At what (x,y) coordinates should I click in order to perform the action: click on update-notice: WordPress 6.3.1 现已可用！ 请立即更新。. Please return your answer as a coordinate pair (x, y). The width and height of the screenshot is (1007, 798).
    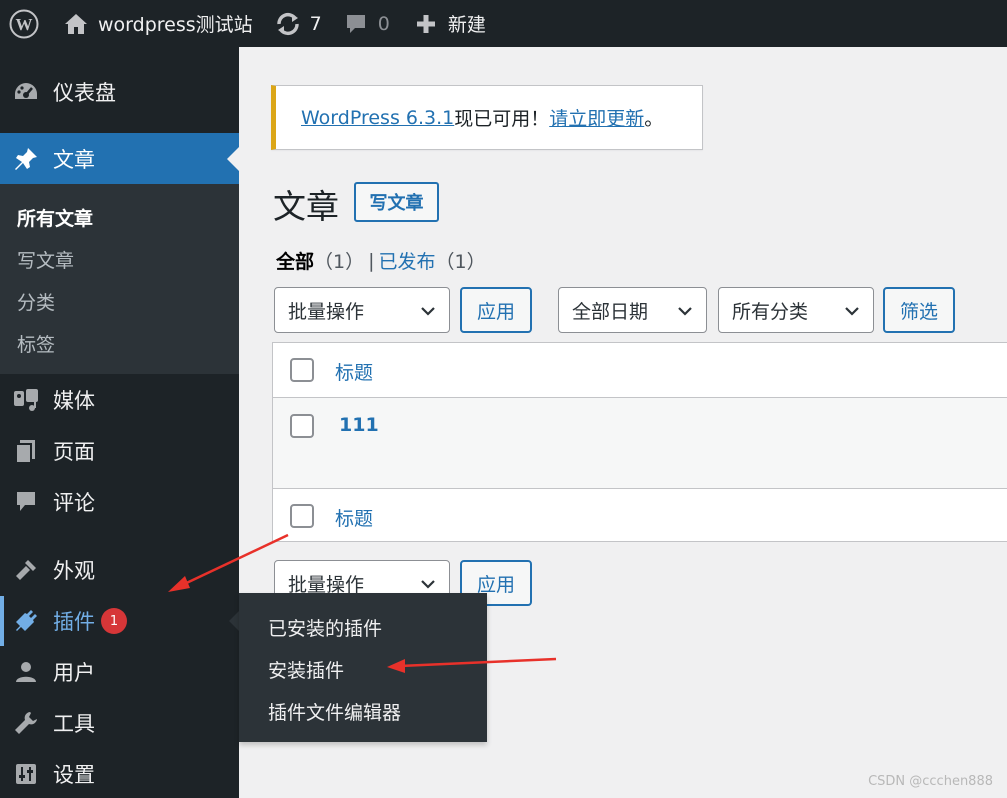
    Looking at the image, I should click on (487, 117).